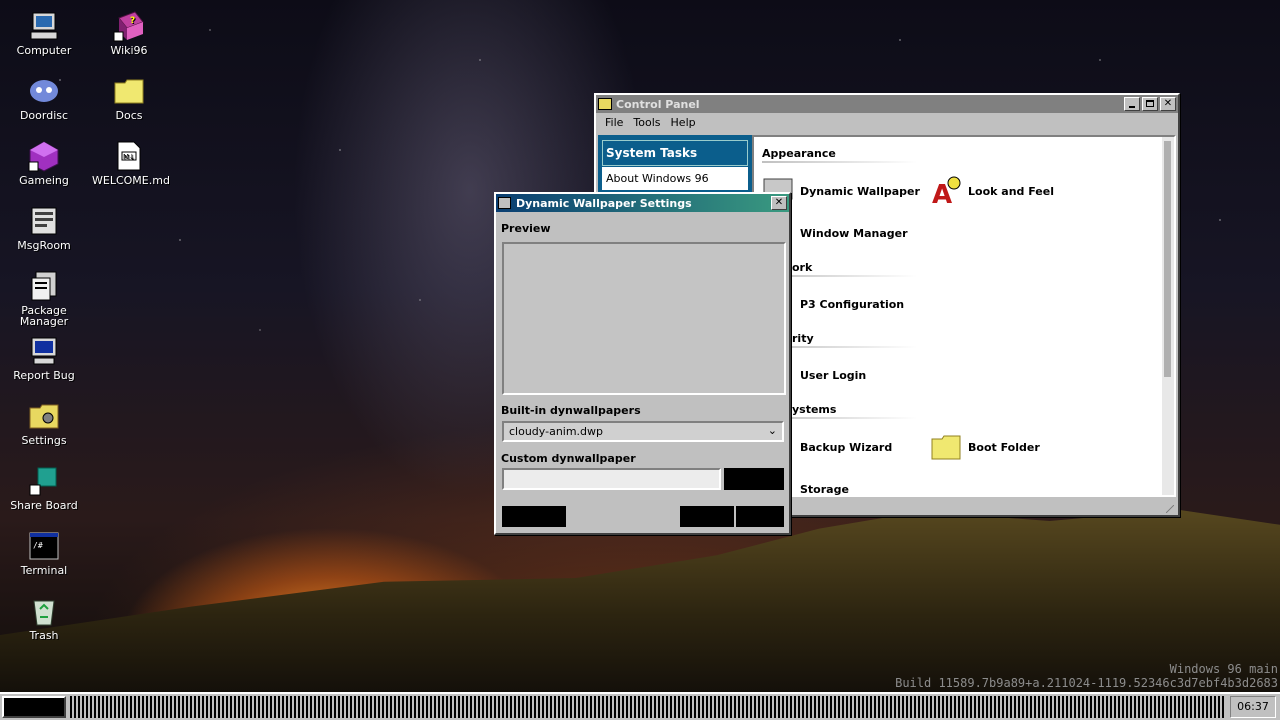 This screenshot has height=720, width=1280. I want to click on chevron-down-icon: ⌄, so click(772, 430).